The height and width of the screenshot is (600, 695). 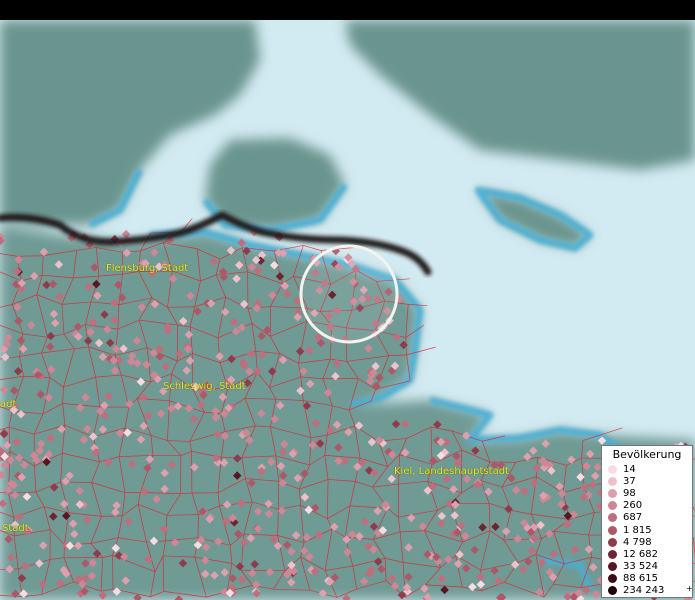 I want to click on city-label-schleswig: Schleswig, Stadt, so click(x=204, y=386).